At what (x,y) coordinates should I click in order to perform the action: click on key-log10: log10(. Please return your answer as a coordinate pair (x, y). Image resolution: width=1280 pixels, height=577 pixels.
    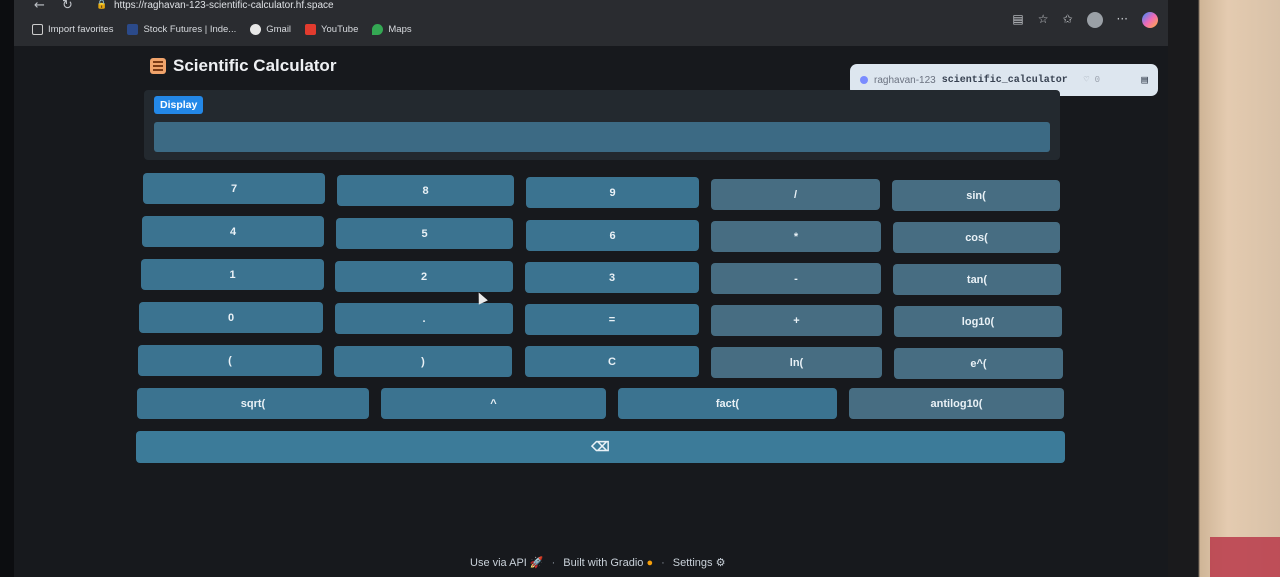
    Looking at the image, I should click on (978, 321).